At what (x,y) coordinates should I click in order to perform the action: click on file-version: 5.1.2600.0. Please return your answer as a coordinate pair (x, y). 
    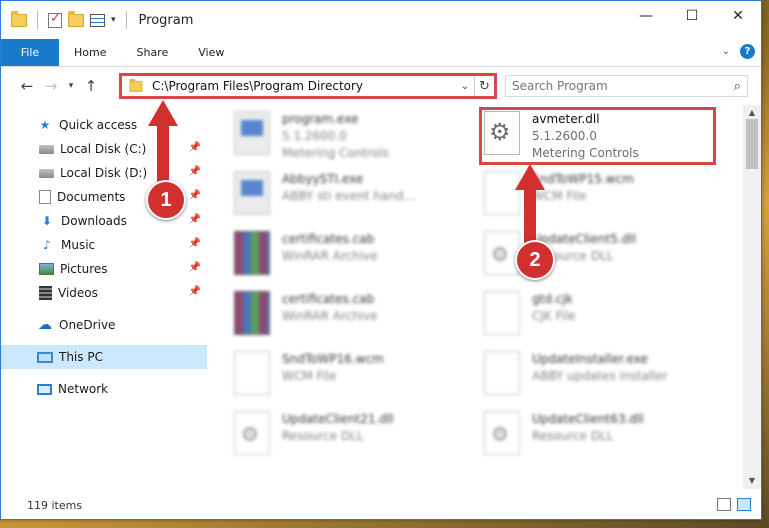
    Looking at the image, I should click on (314, 136).